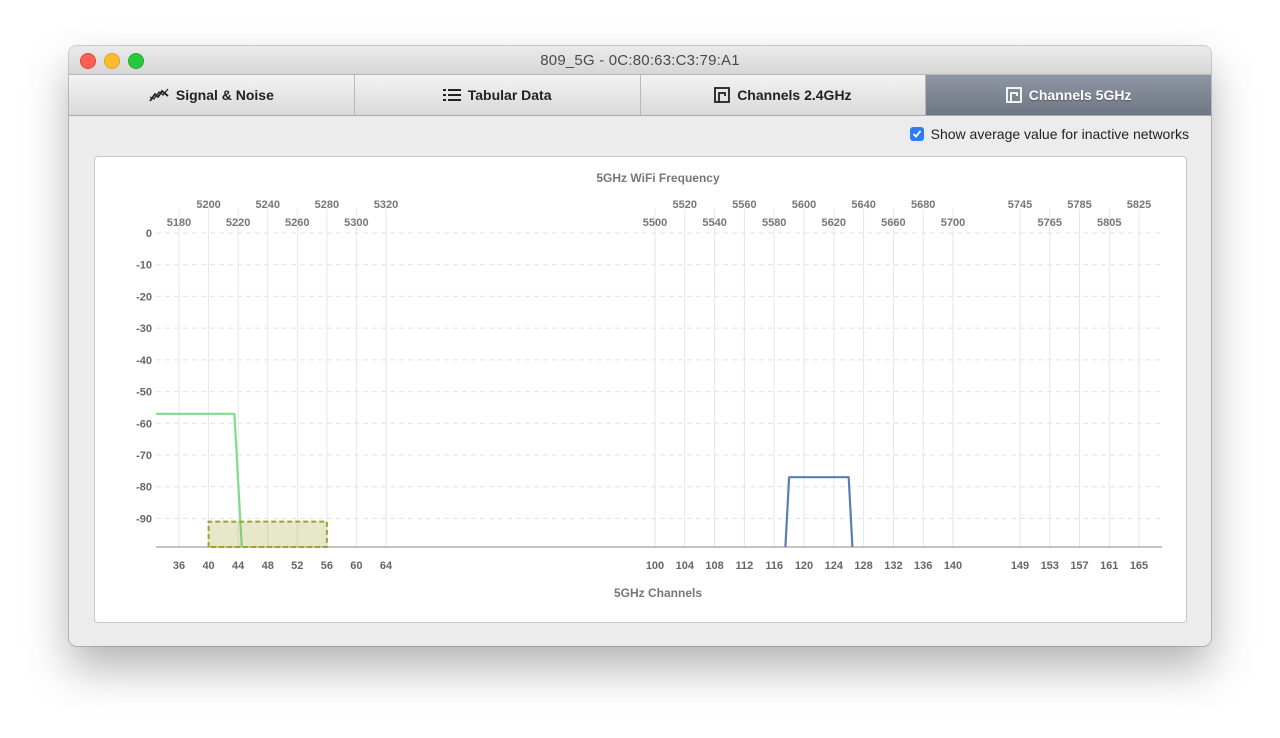 This screenshot has height=738, width=1280. Describe the element at coordinates (863, 205) in the screenshot. I see `frequency-label: 5640` at that location.